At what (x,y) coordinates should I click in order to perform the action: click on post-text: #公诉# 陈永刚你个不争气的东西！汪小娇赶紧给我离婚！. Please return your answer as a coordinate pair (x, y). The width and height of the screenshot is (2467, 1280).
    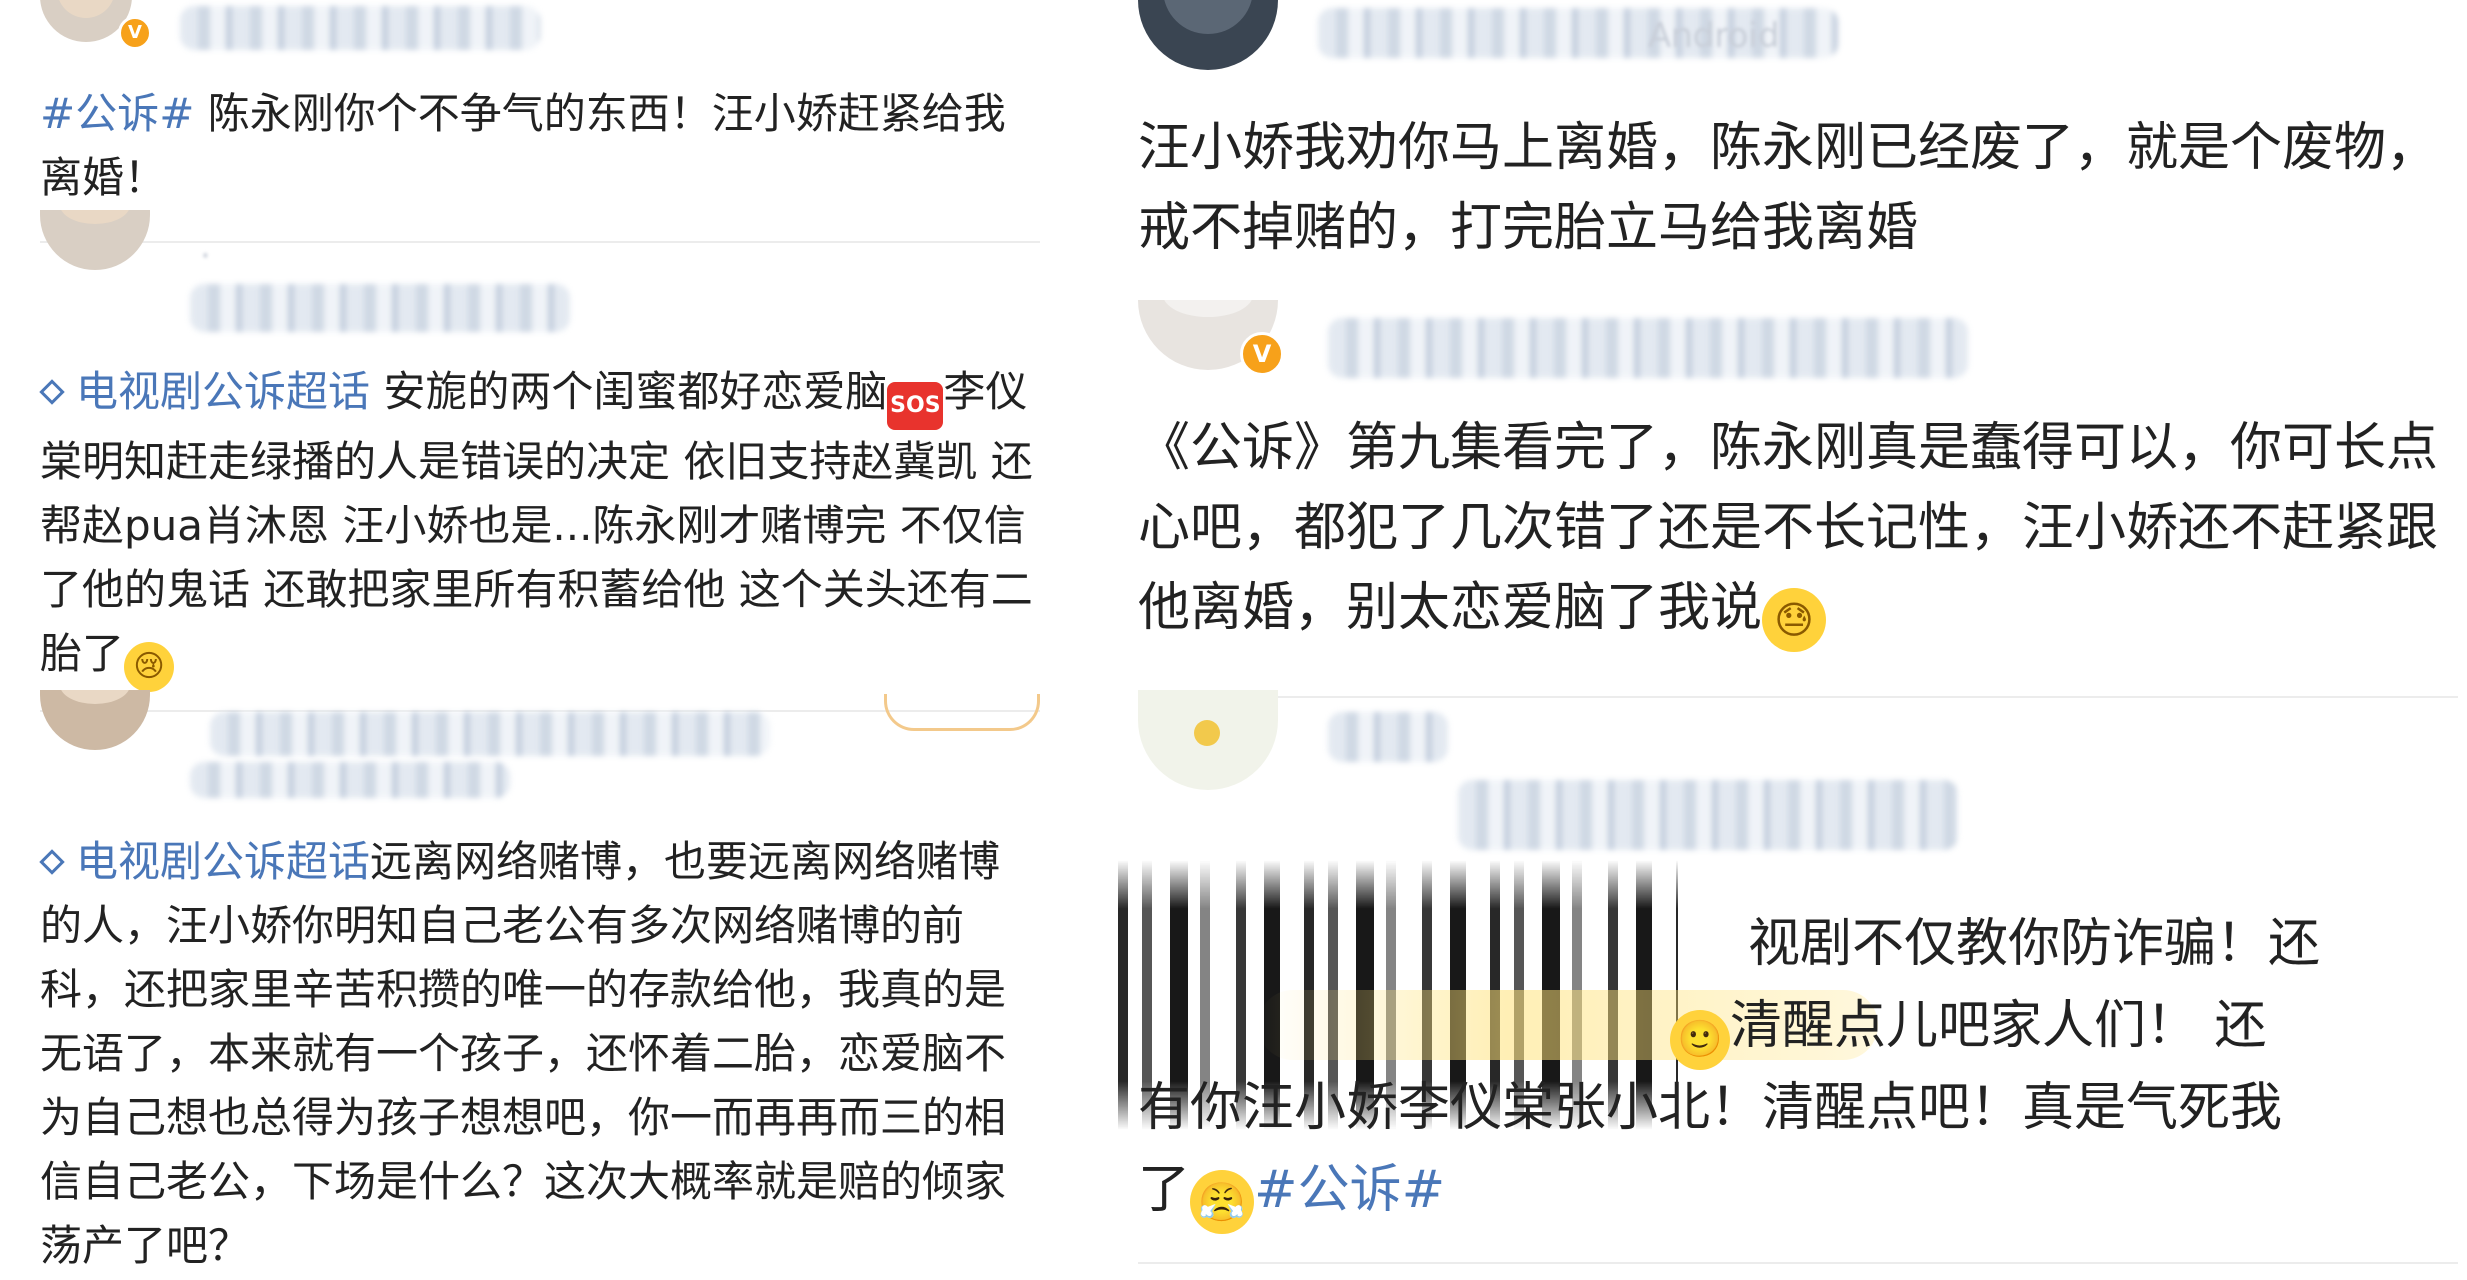
    Looking at the image, I should click on (523, 145).